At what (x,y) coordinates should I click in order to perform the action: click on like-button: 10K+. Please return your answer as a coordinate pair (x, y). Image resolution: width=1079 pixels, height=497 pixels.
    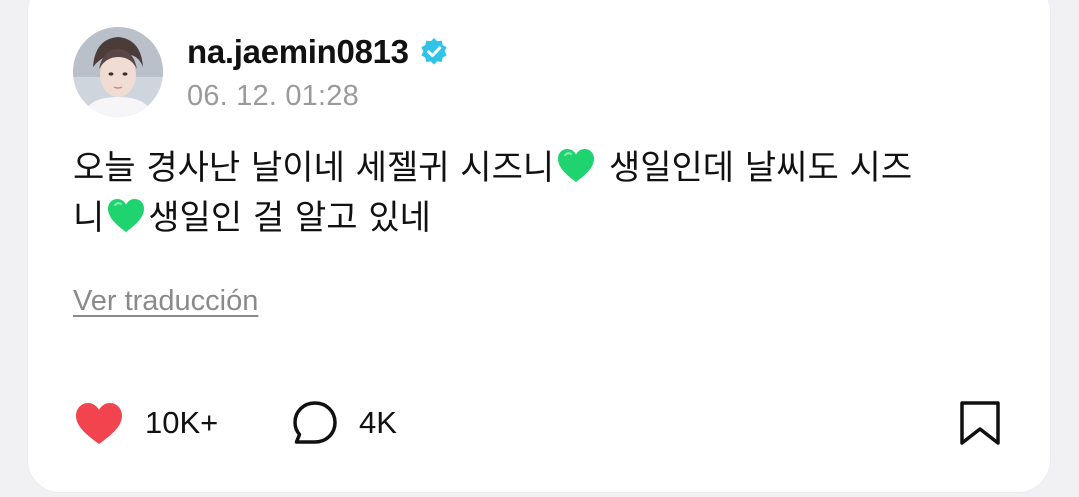
    Looking at the image, I should click on (182, 423).